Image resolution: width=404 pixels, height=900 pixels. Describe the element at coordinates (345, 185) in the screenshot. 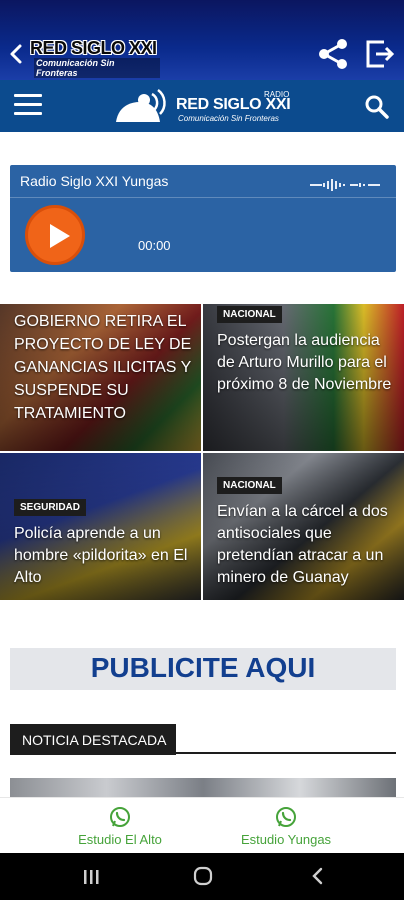

I see `waveform-icon` at that location.